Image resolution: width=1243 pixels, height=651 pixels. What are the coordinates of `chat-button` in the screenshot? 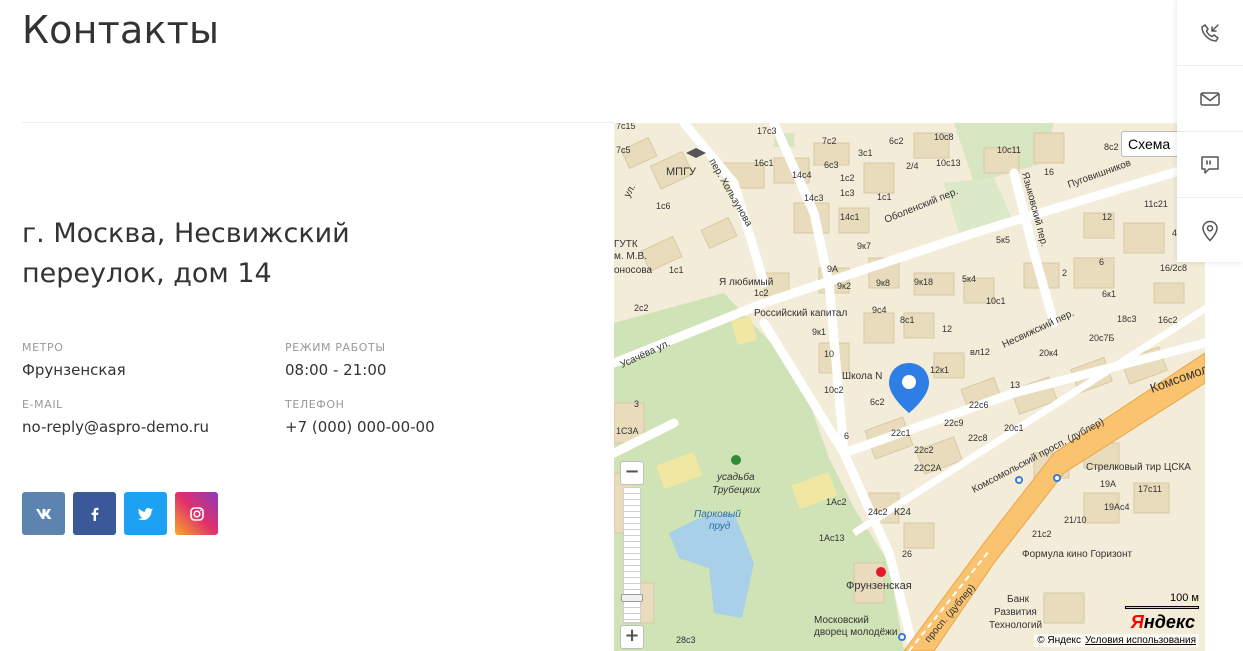 It's located at (1210, 165).